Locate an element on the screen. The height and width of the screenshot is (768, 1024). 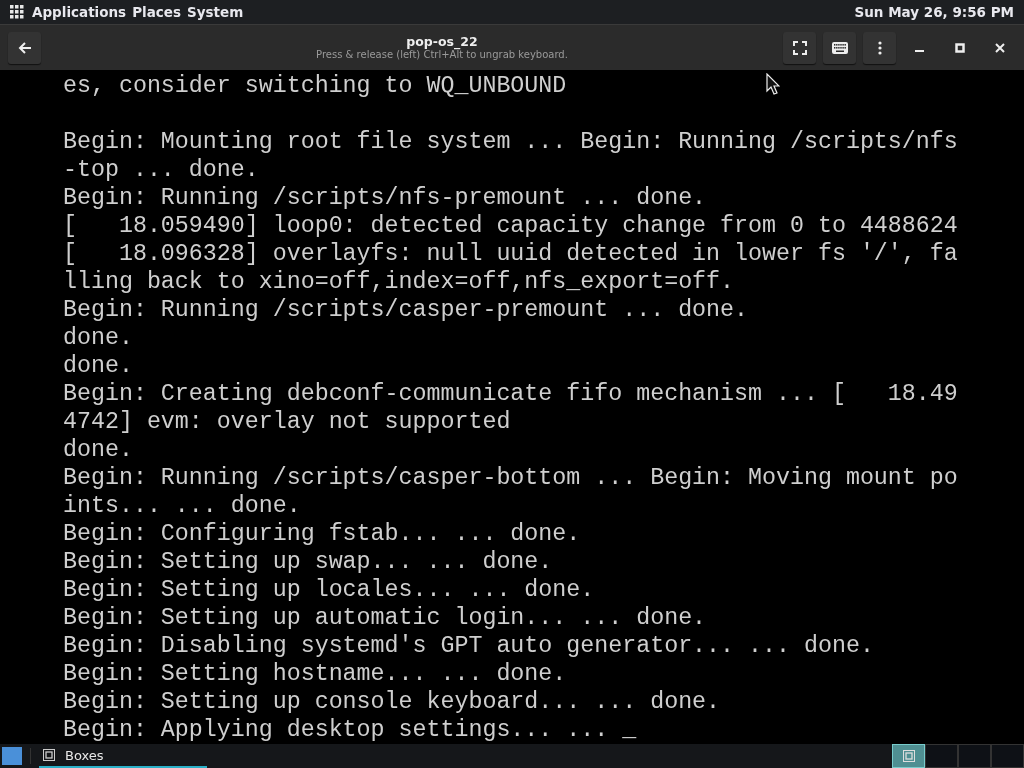
fullscreen-icon is located at coordinates (799, 47).